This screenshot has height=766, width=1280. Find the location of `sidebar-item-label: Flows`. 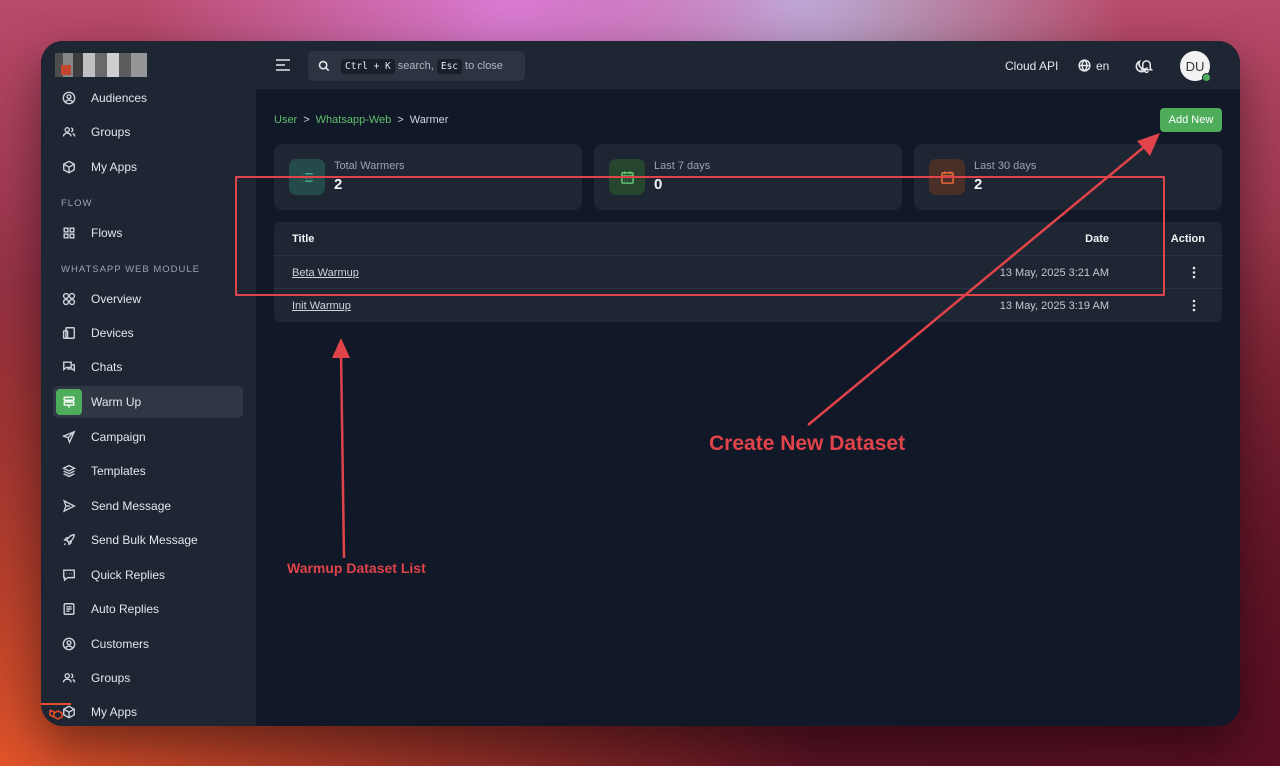

sidebar-item-label: Flows is located at coordinates (107, 233).